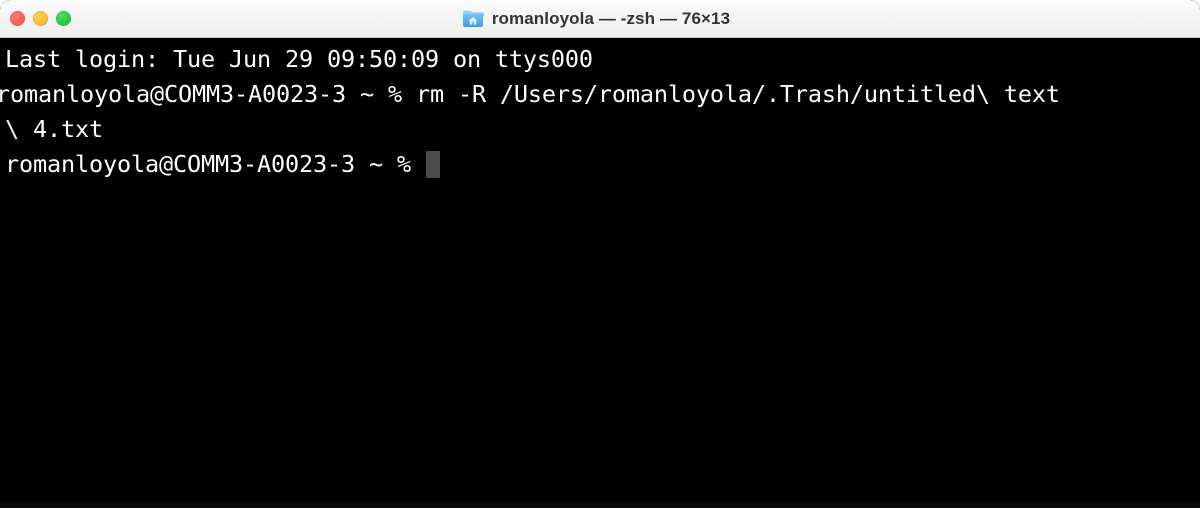 The width and height of the screenshot is (1200, 508). What do you see at coordinates (63, 18) in the screenshot?
I see `zoom-button` at bounding box center [63, 18].